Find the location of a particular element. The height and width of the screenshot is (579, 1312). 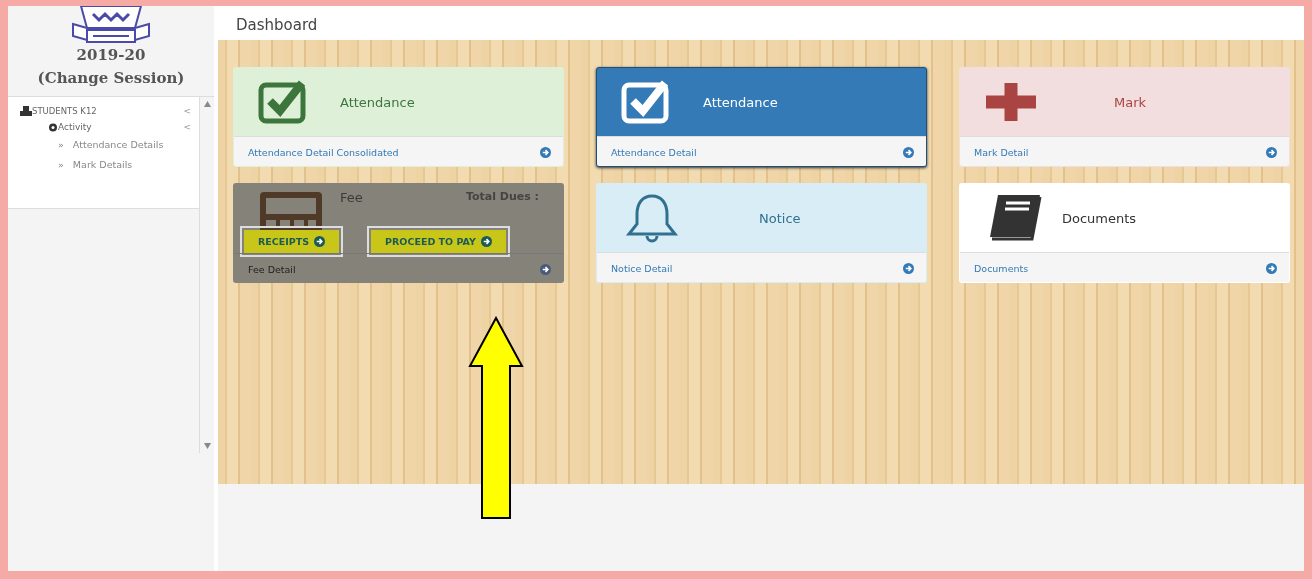

session-year: 2019-20 is located at coordinates (111, 55).